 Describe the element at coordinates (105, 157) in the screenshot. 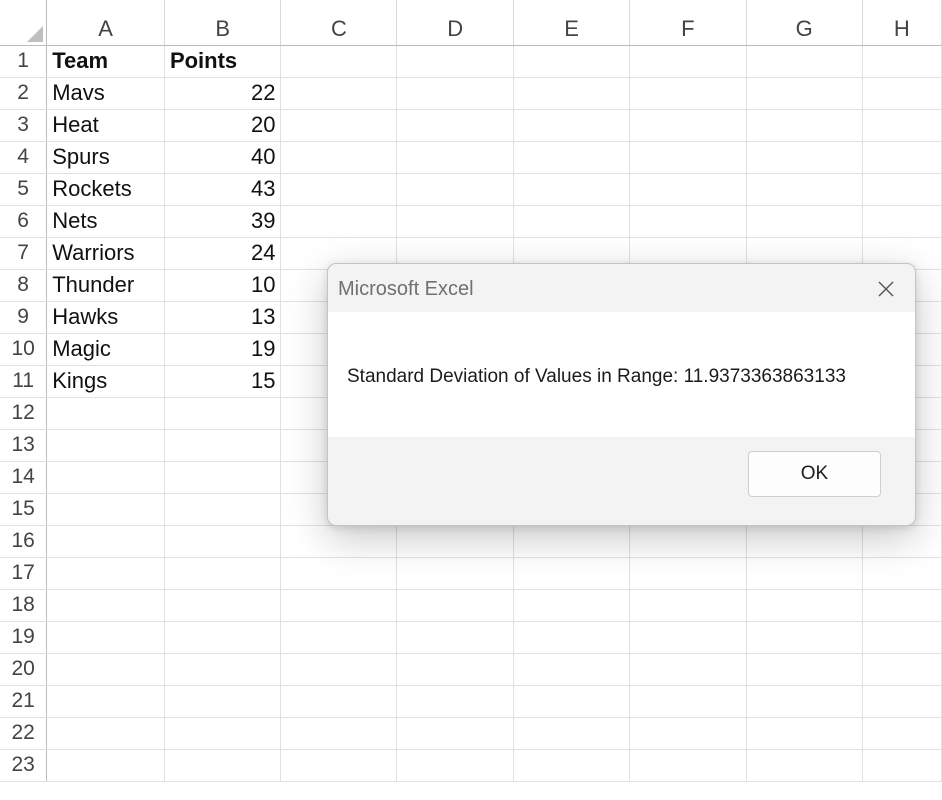

I see `cell-a4: Spurs` at that location.